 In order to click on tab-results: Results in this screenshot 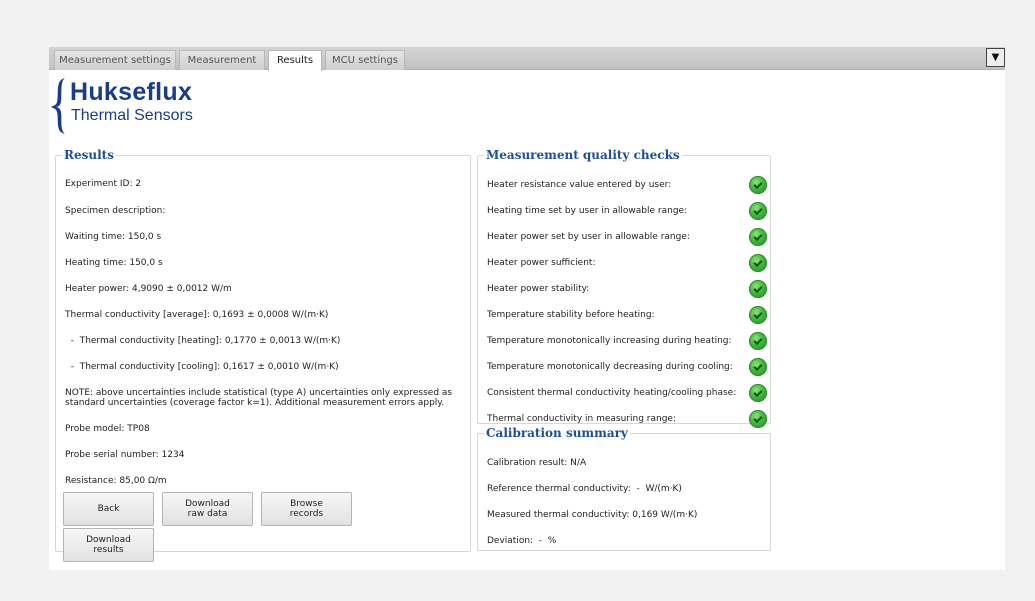, I will do `click(295, 60)`.